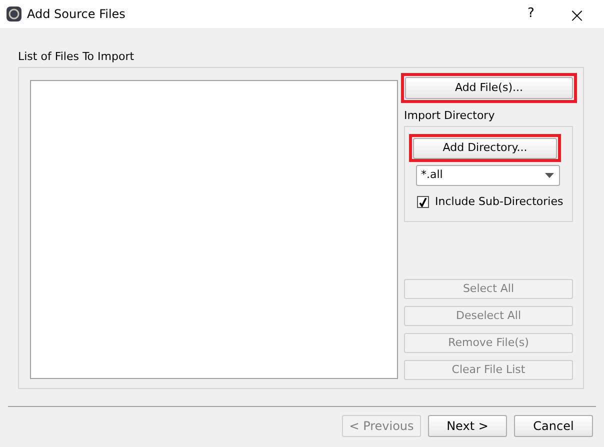 Image resolution: width=604 pixels, height=447 pixels. I want to click on app-icon, so click(14, 14).